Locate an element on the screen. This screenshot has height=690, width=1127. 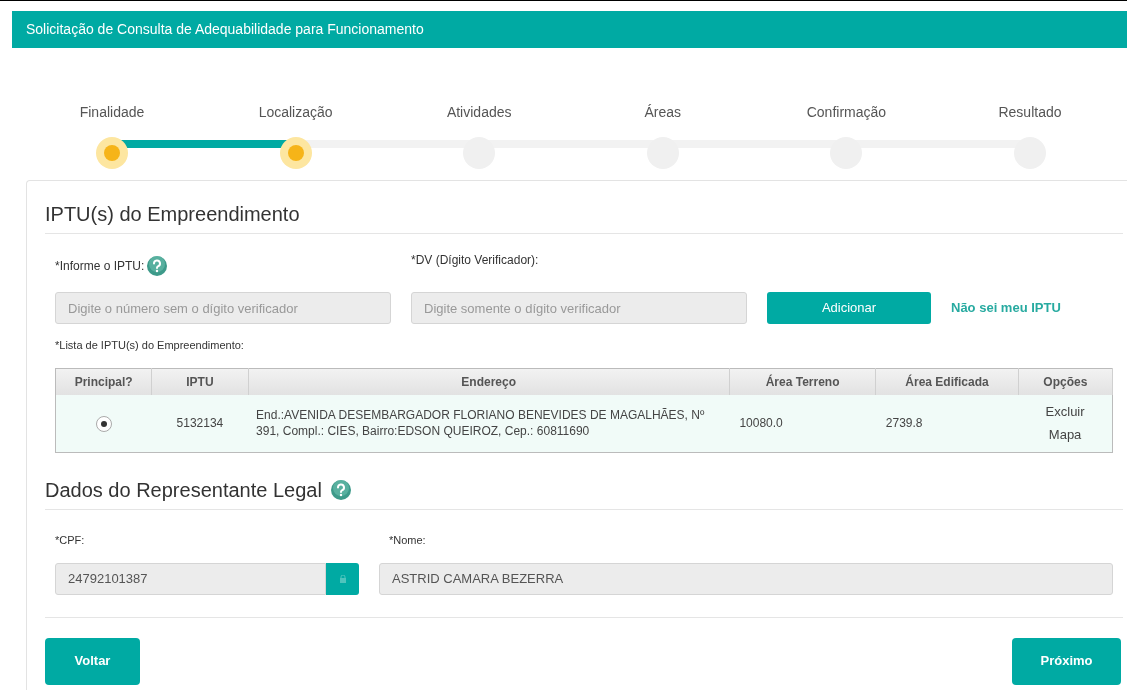
lock-icon is located at coordinates (342, 578).